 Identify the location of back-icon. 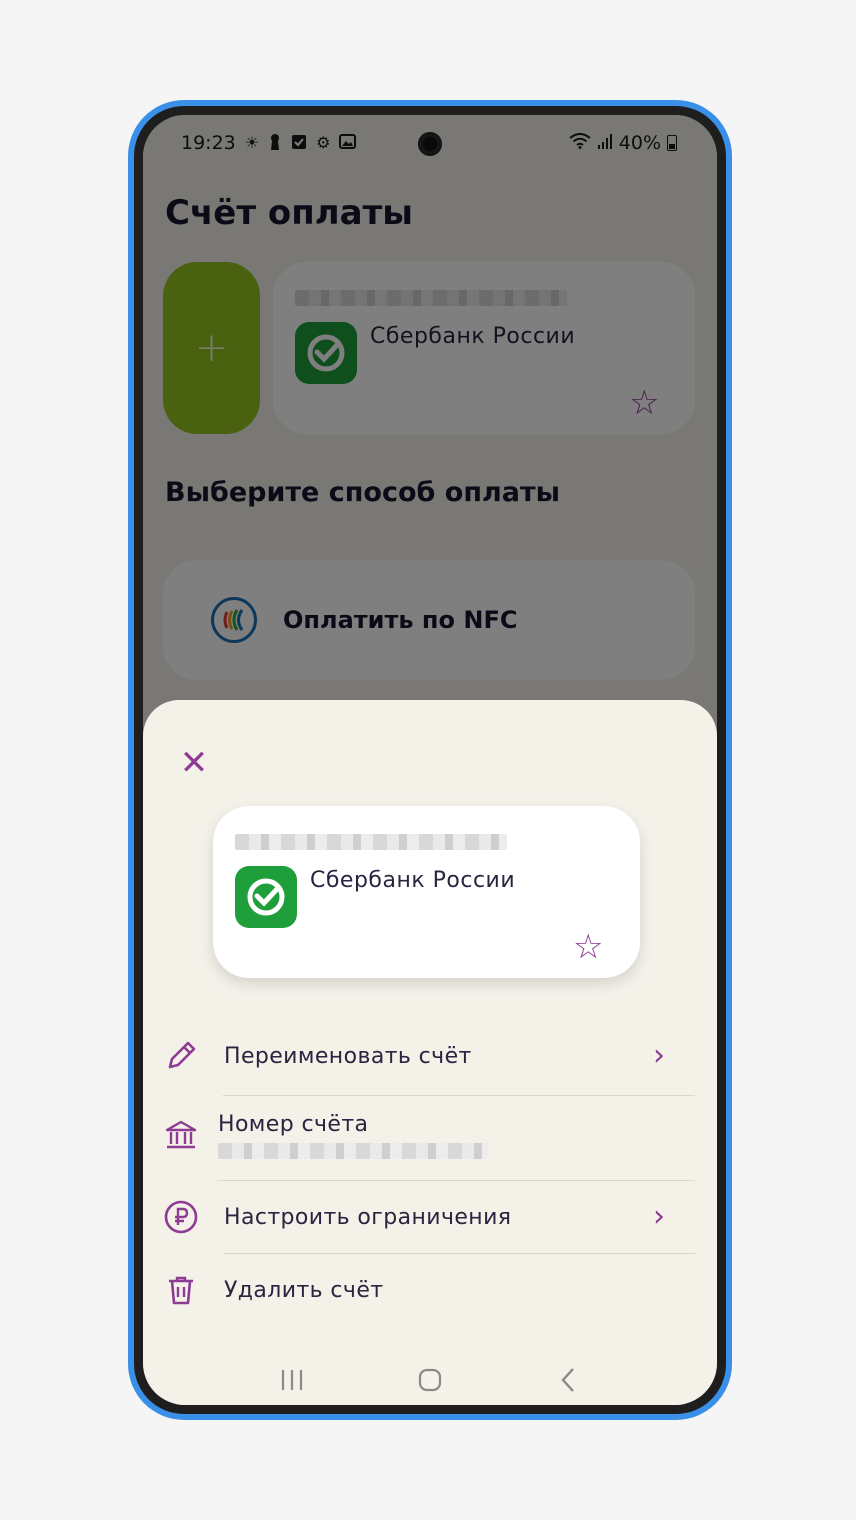
(568, 1383).